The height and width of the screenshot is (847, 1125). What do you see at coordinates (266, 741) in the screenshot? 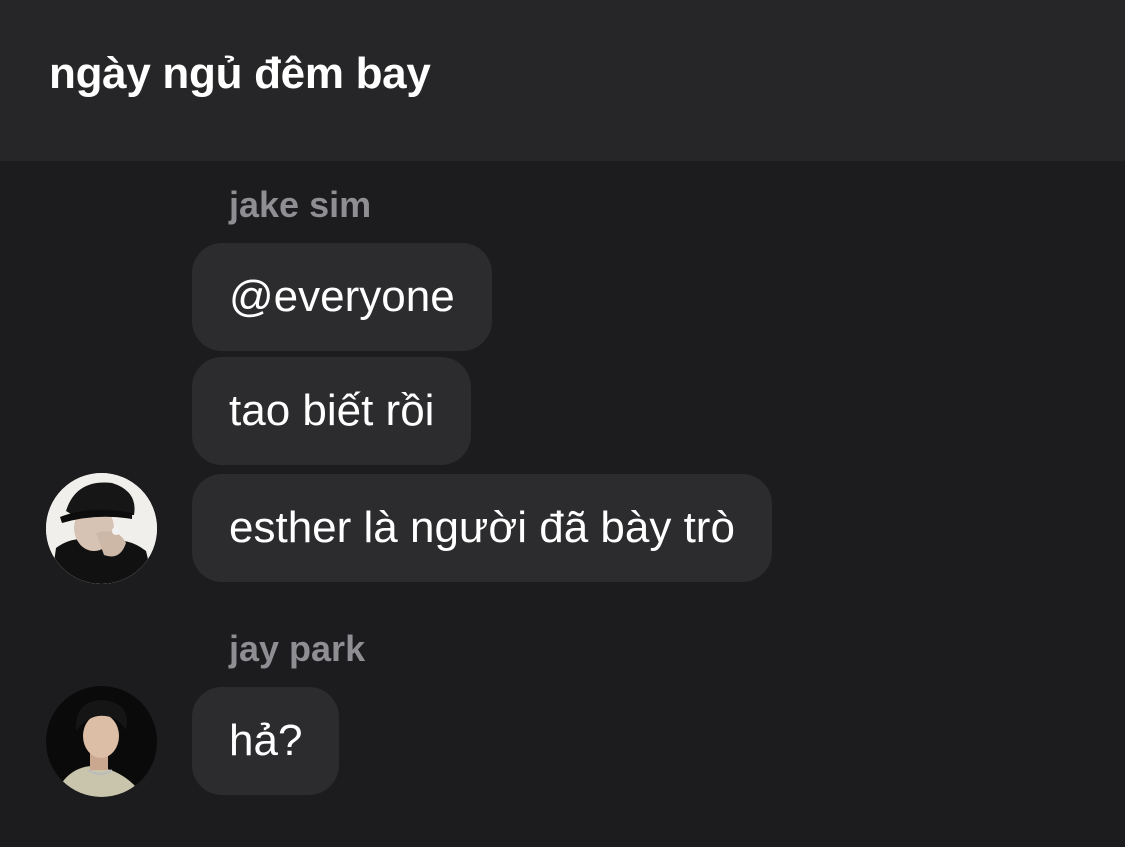
I see `message-bubble: hả?` at bounding box center [266, 741].